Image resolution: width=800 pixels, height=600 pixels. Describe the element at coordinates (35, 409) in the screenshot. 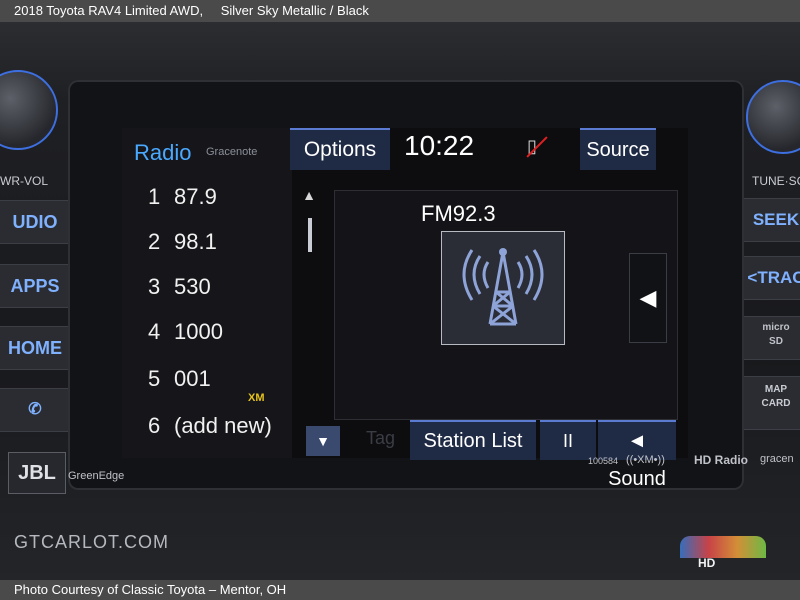

I see `phone-icon: ✆` at that location.